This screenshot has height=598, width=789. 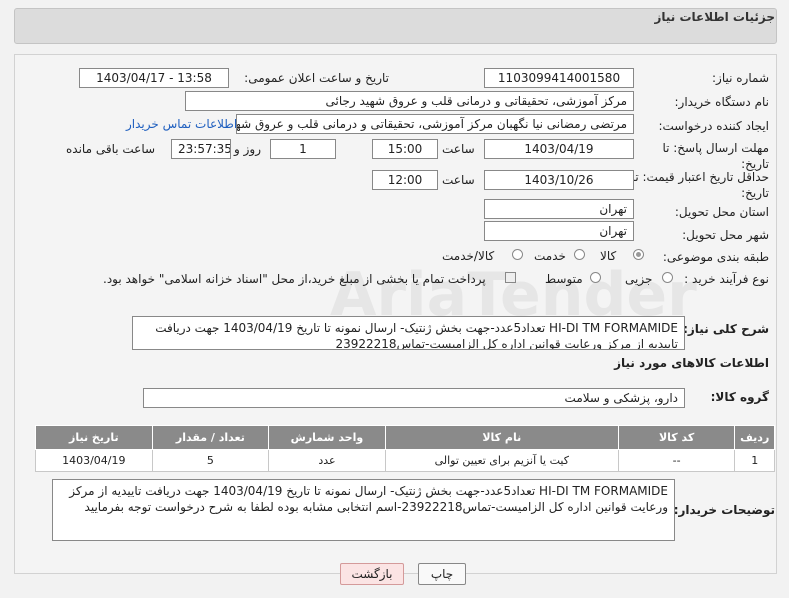 What do you see at coordinates (316, 78) in the screenshot?
I see `announce-label: تاریخ و ساعت اعلان عمومی:` at bounding box center [316, 78].